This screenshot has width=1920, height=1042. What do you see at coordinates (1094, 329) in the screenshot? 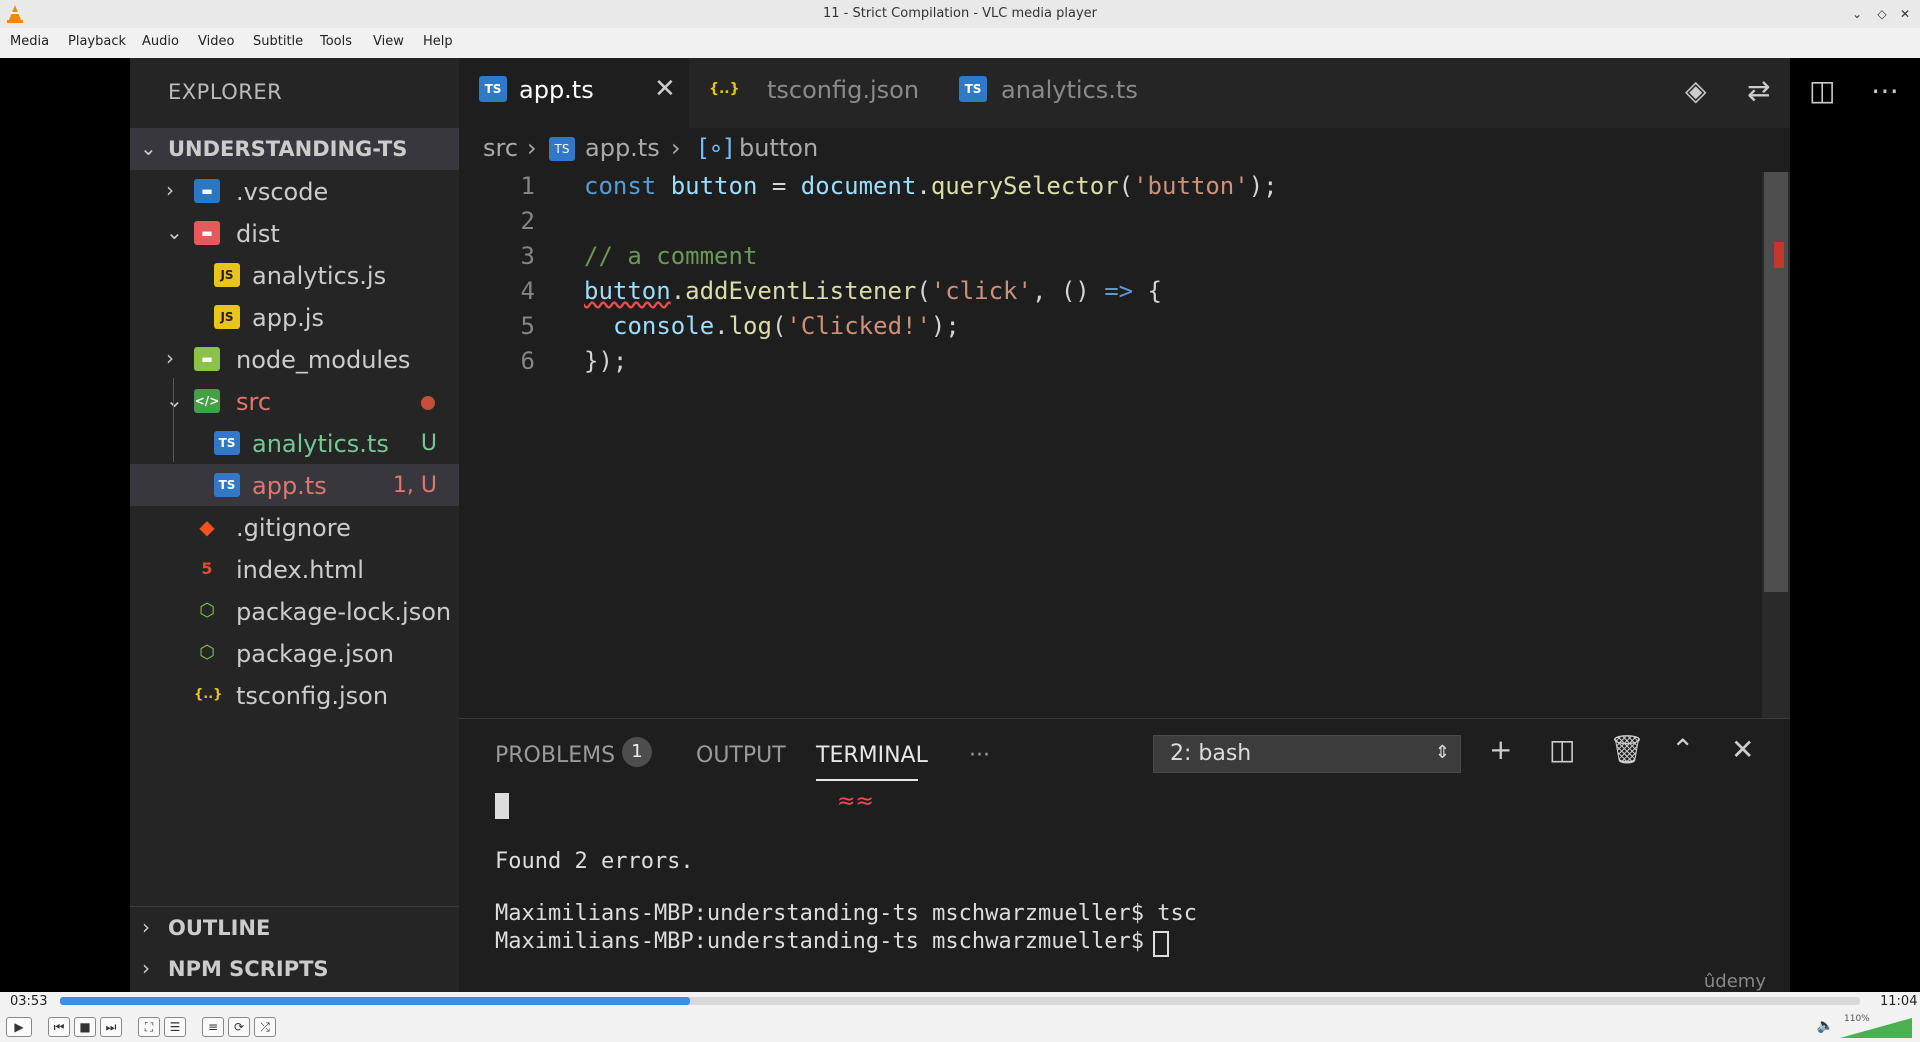
I see `code-line: 5 console.log('Clicked!');` at bounding box center [1094, 329].